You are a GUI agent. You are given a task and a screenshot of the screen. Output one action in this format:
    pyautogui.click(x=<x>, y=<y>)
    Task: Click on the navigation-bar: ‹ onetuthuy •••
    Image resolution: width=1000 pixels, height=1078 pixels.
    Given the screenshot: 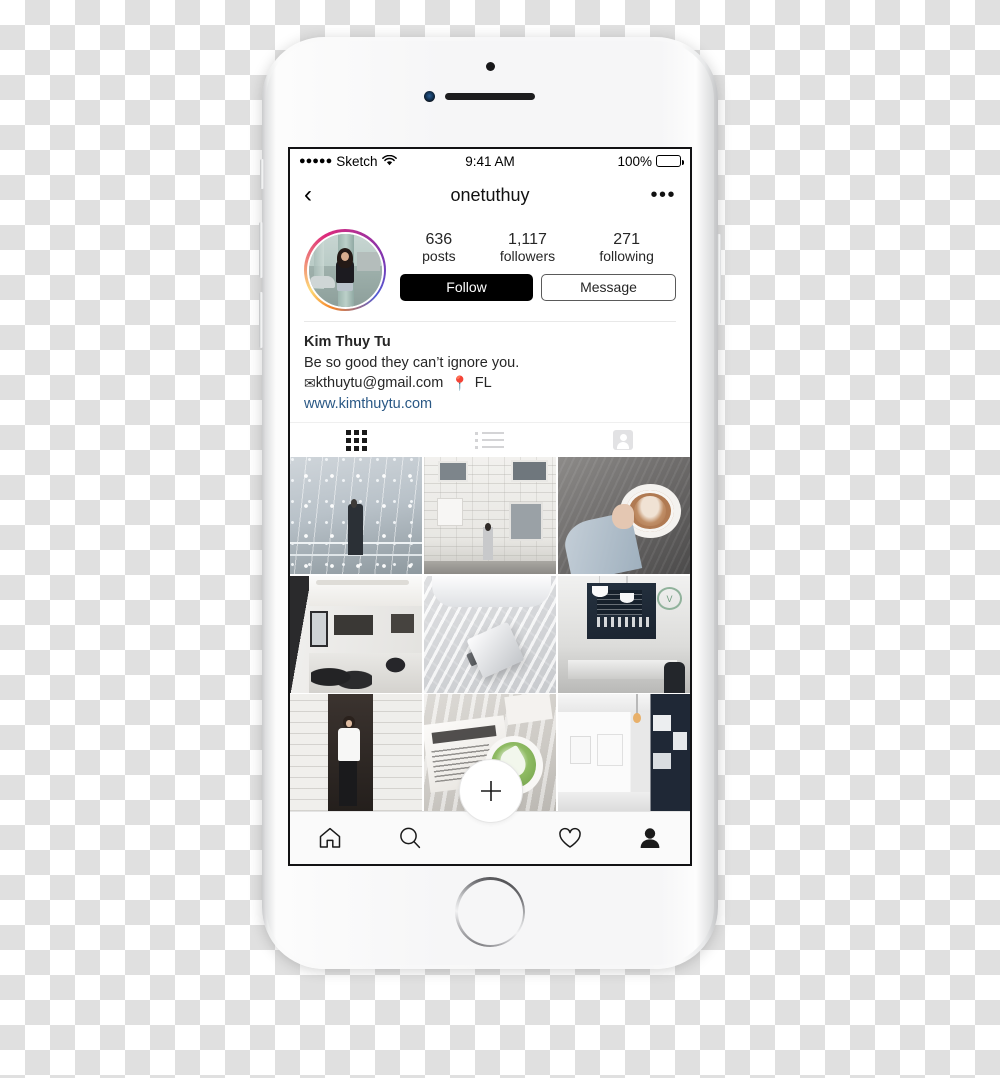 What is the action you would take?
    pyautogui.click(x=490, y=195)
    